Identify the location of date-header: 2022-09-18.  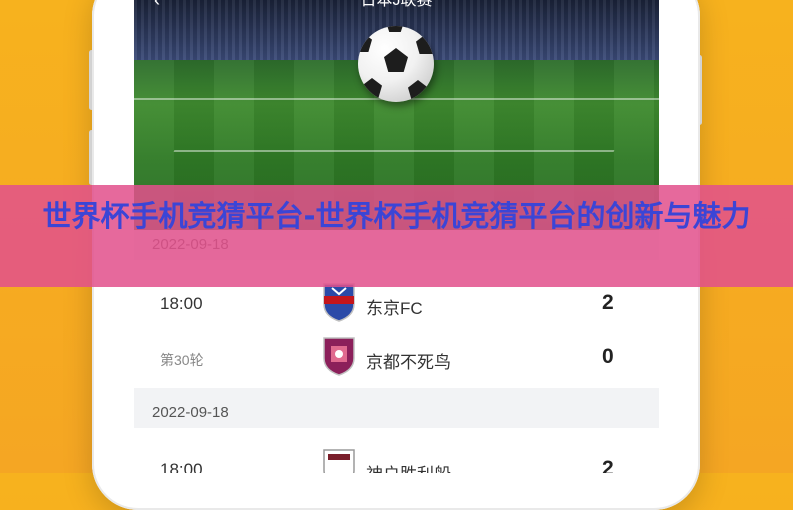
(396, 413).